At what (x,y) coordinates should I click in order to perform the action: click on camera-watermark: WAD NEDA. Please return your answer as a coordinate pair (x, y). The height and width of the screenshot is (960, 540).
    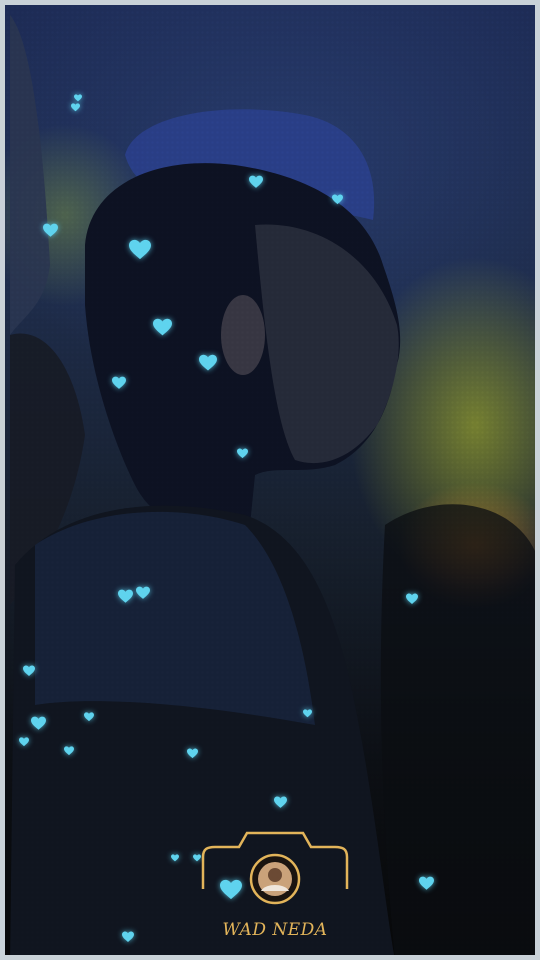
    Looking at the image, I should click on (275, 887).